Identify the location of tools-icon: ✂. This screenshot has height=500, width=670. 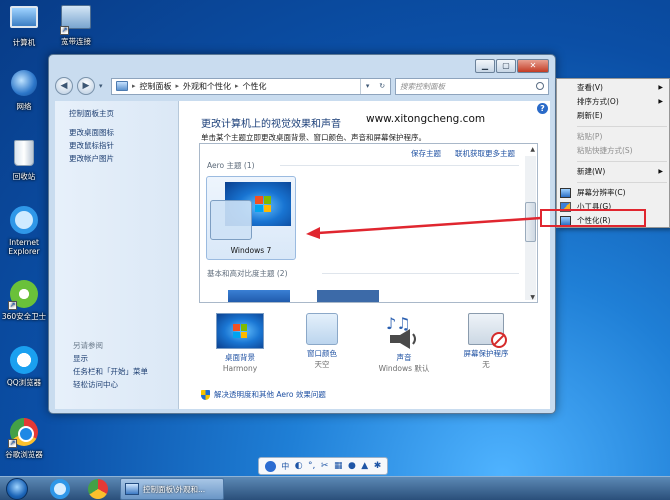
(325, 466).